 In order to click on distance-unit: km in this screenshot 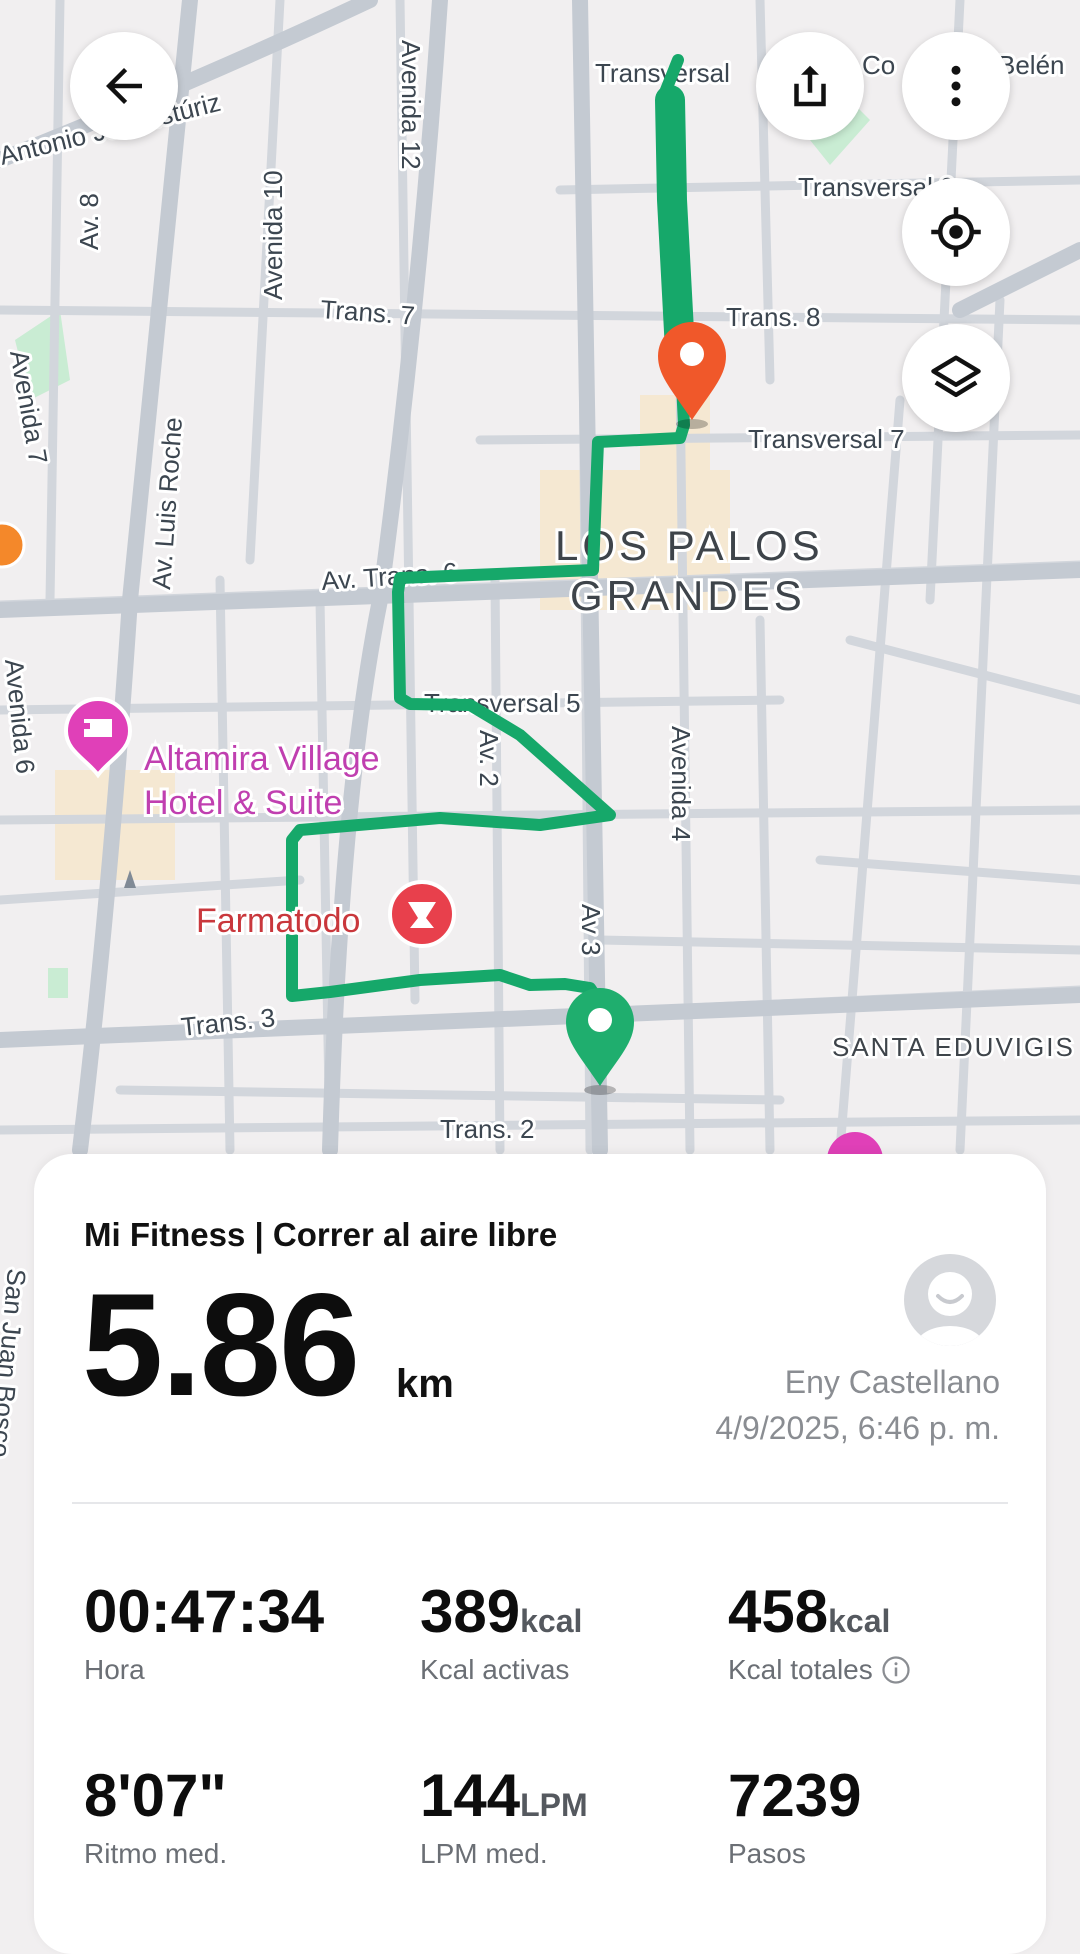, I will do `click(425, 1384)`.